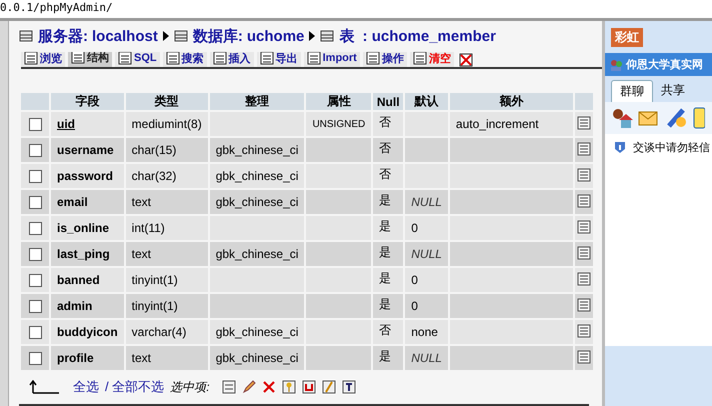  I want to click on tab: 浏览, so click(43, 59).